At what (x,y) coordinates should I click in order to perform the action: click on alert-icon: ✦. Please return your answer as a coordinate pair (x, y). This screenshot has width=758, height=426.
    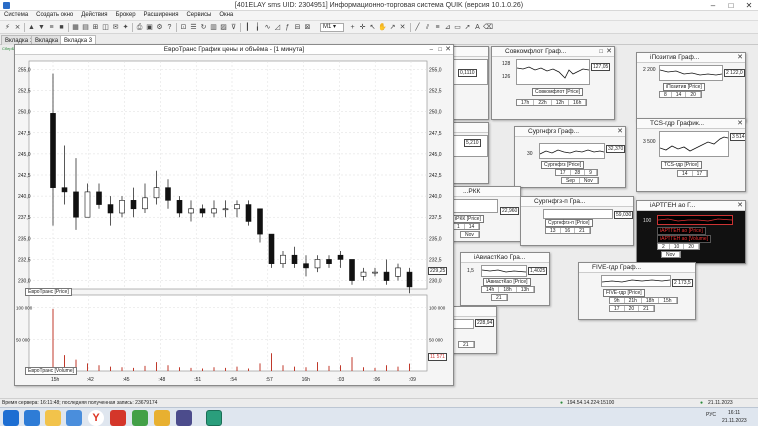
    Looking at the image, I should click on (125, 27).